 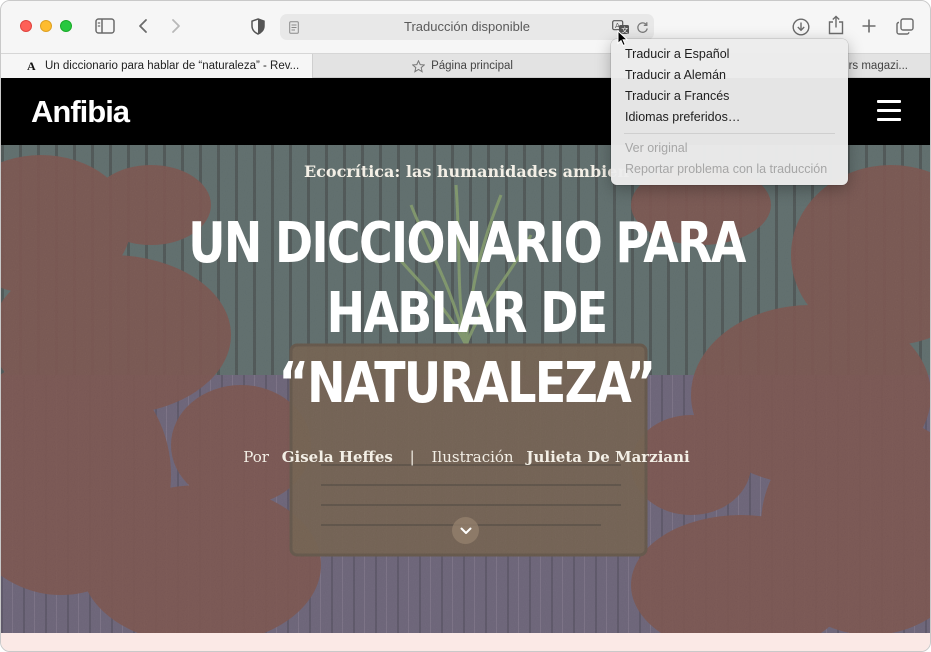 I want to click on author-name: Gisela Heffes, so click(x=337, y=457).